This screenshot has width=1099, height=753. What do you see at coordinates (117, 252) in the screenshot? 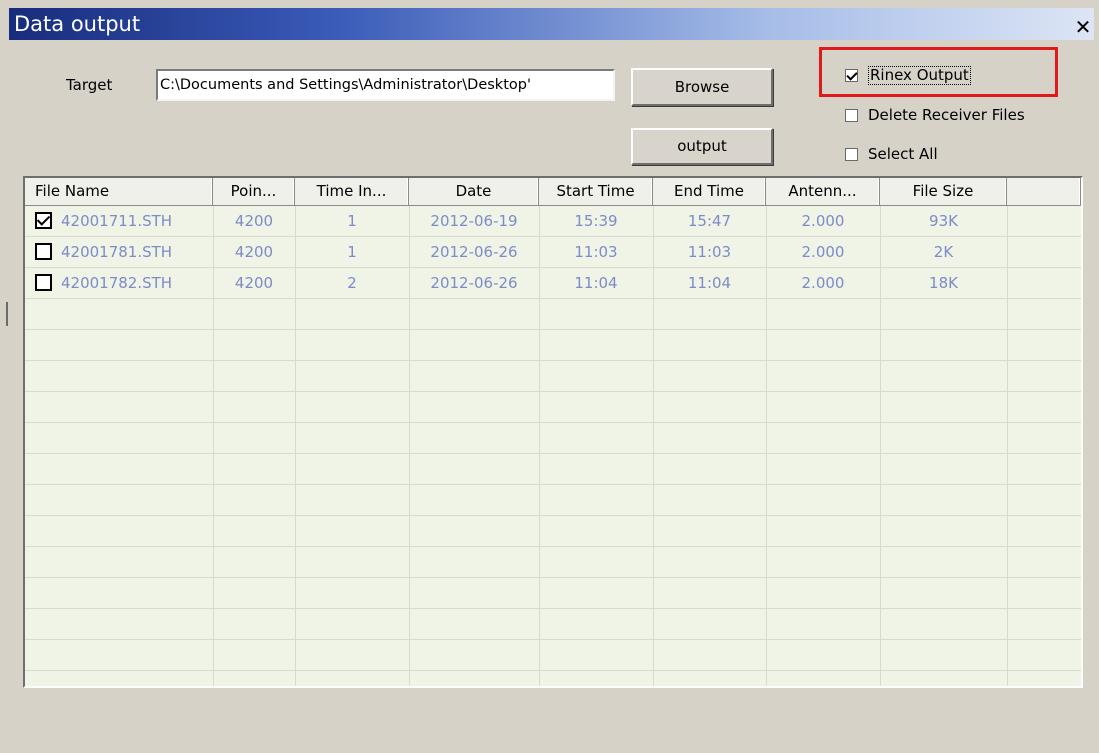
I see `table-cell: 42001781.STH` at bounding box center [117, 252].